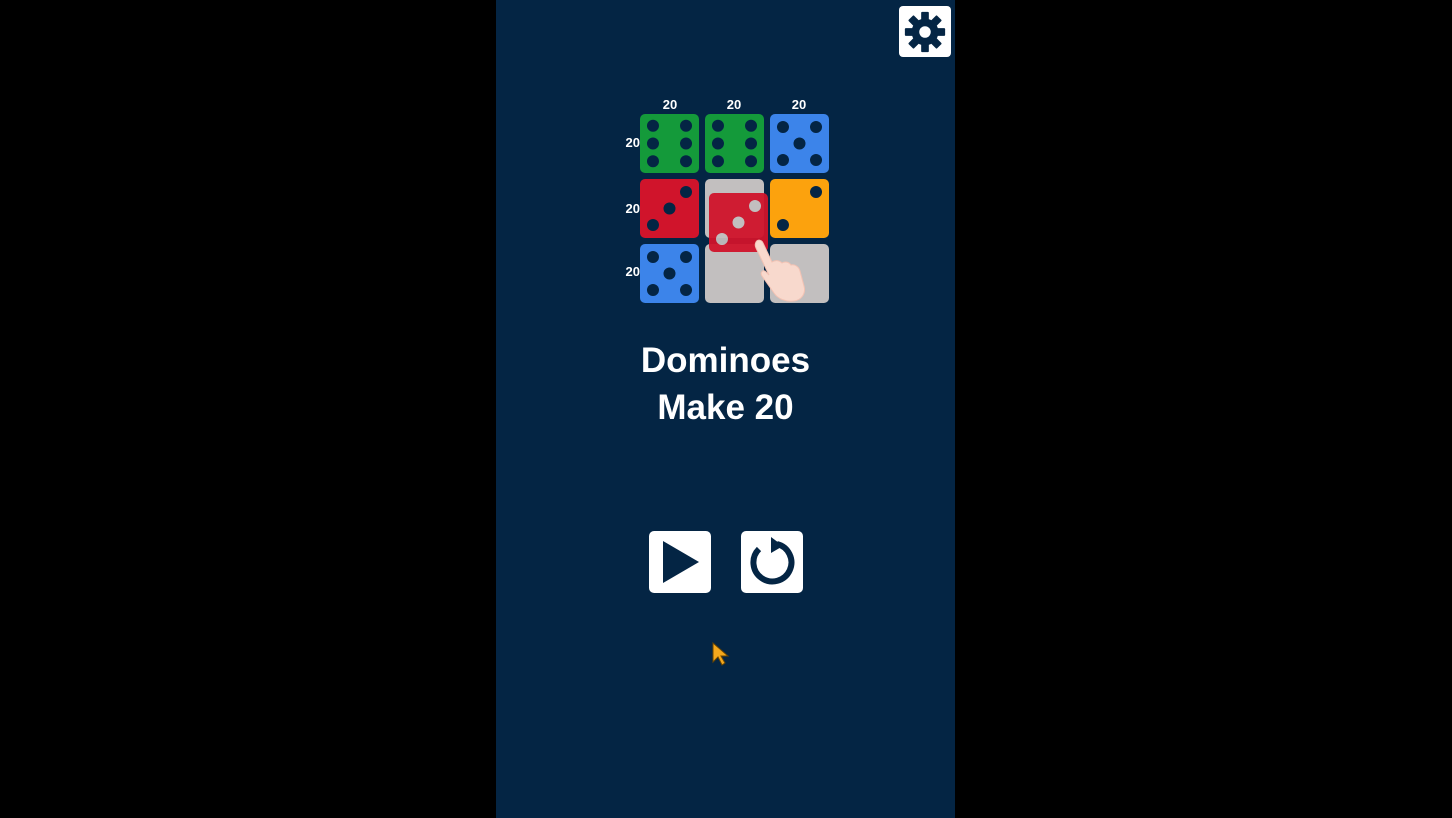  I want to click on row-sum-1: 20, so click(632, 142).